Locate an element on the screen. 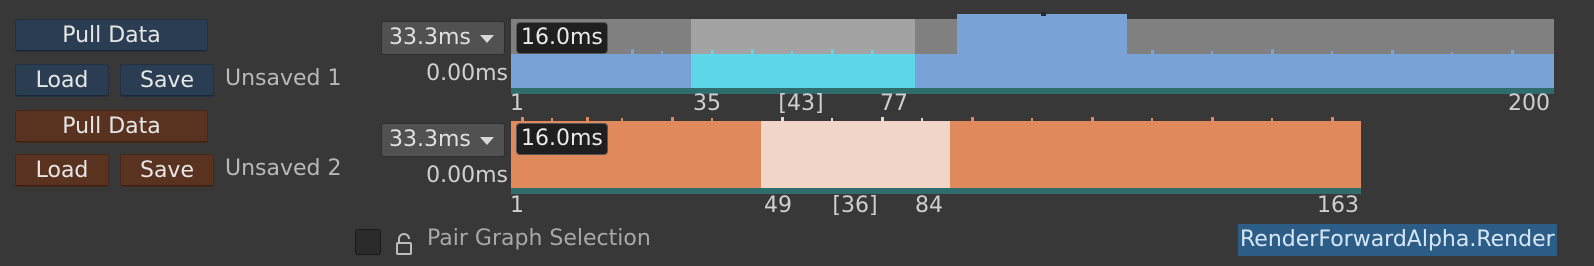 The width and height of the screenshot is (1594, 266). scale-value-2: 33.3ms is located at coordinates (430, 139).